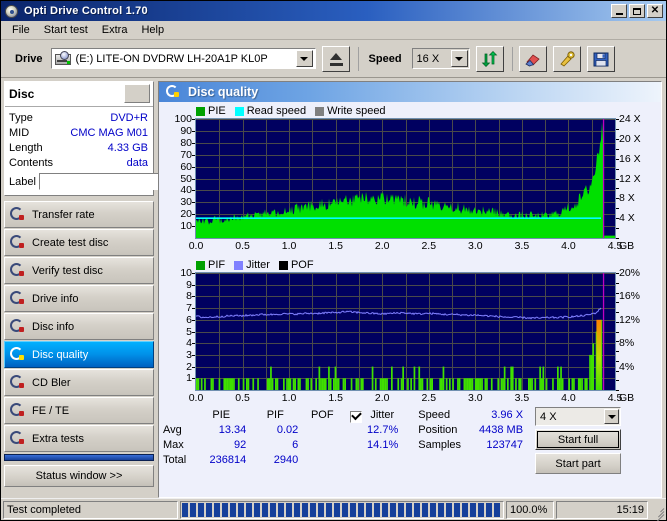  I want to click on start-part-button: Start part, so click(578, 463).